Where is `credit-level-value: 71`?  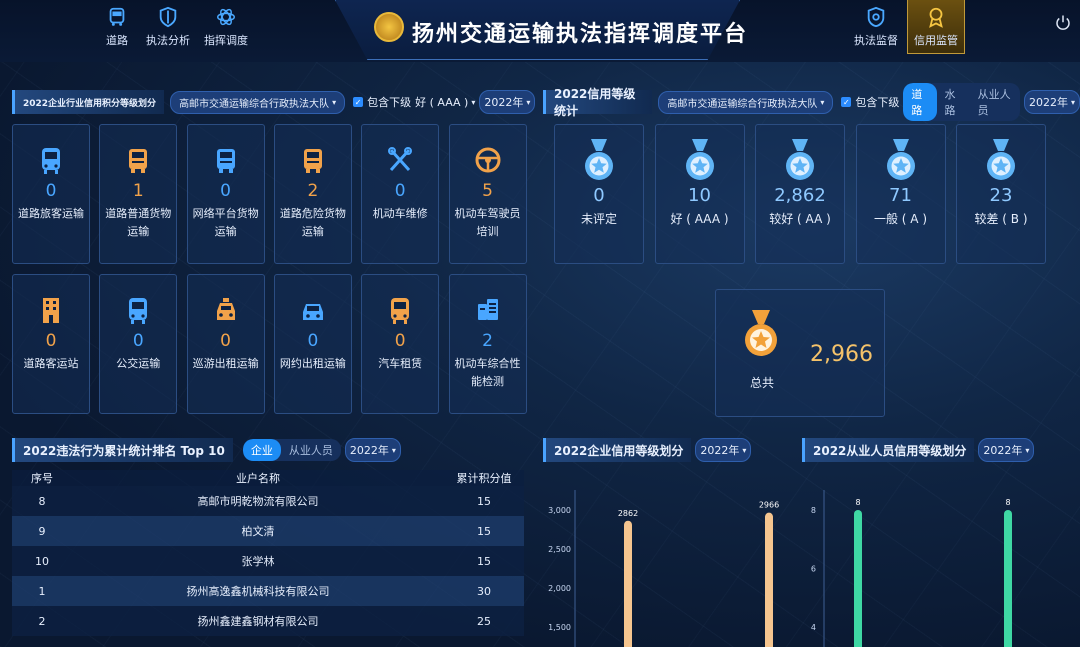
credit-level-value: 71 is located at coordinates (900, 195).